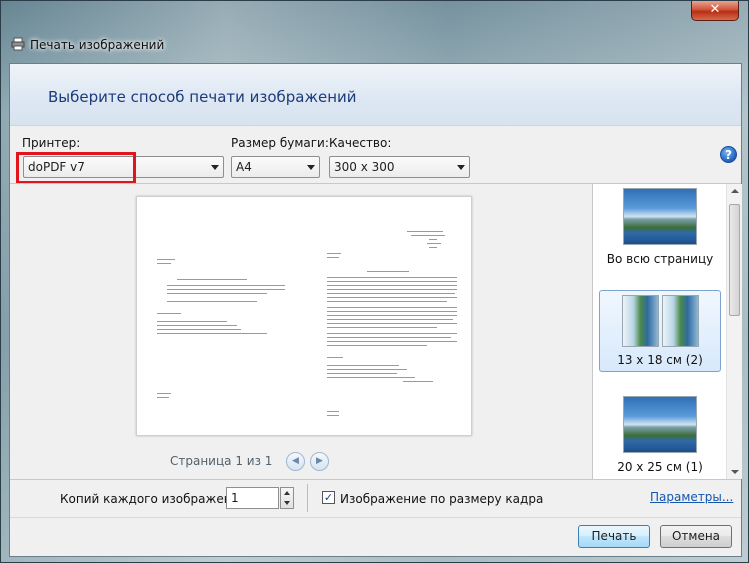 This screenshot has height=563, width=749. What do you see at coordinates (275, 167) in the screenshot?
I see `paper-size-select: A4` at bounding box center [275, 167].